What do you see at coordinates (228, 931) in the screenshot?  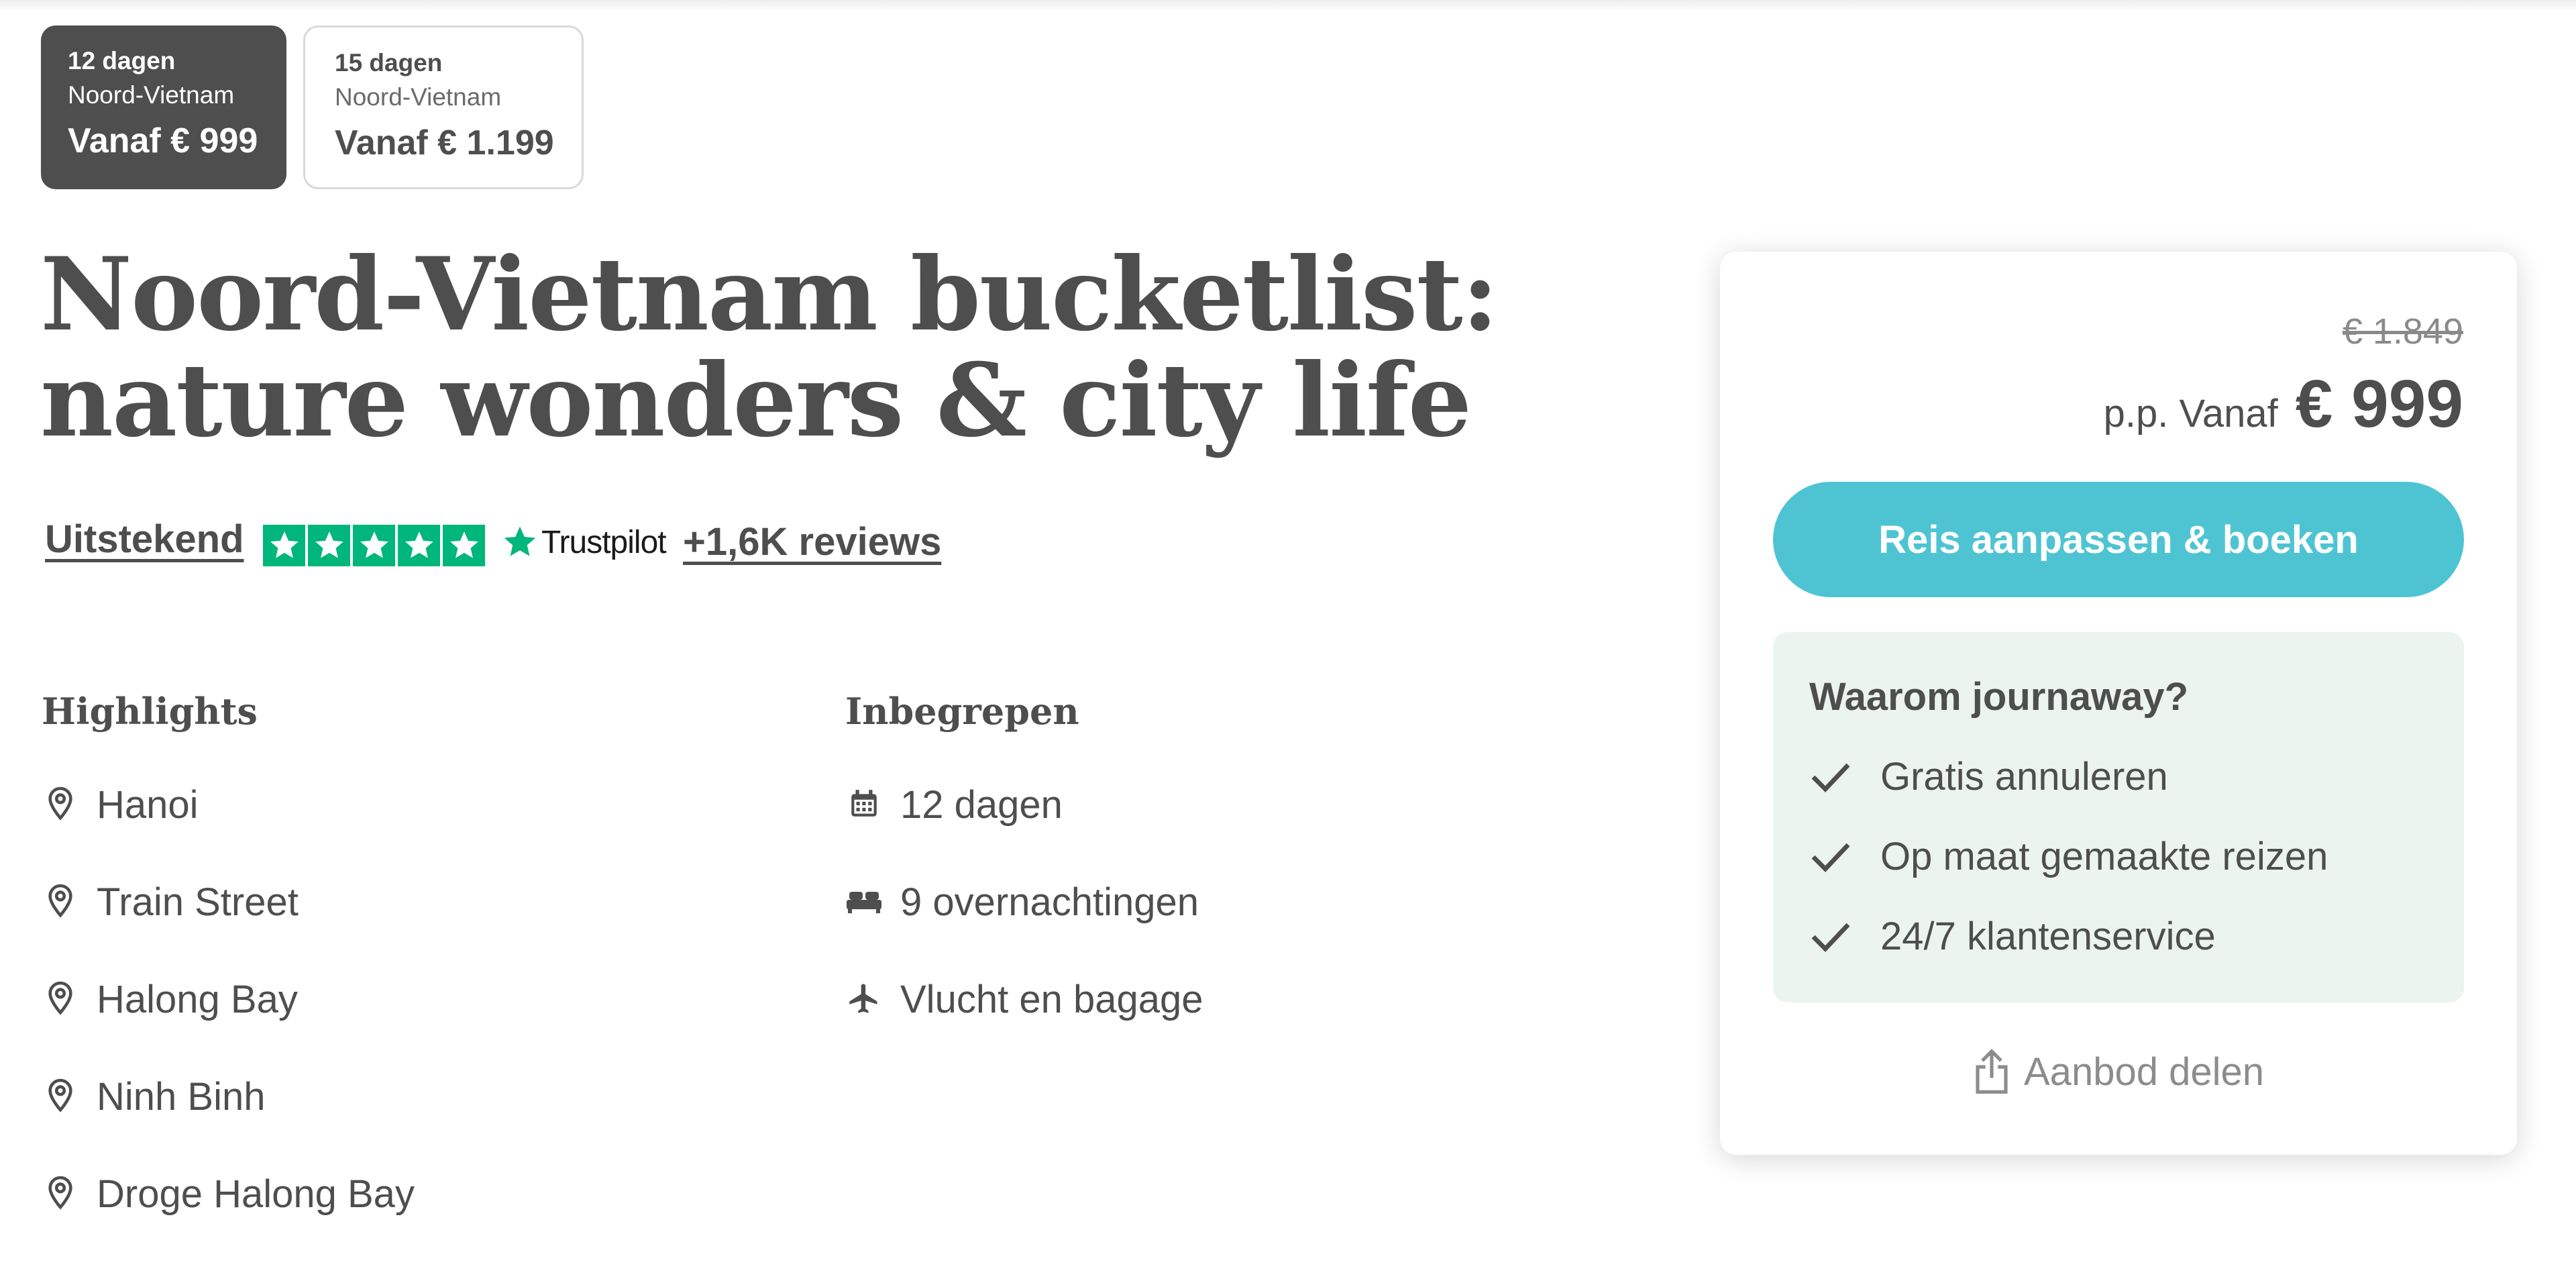 I see `highlight-item: Train Street` at bounding box center [228, 931].